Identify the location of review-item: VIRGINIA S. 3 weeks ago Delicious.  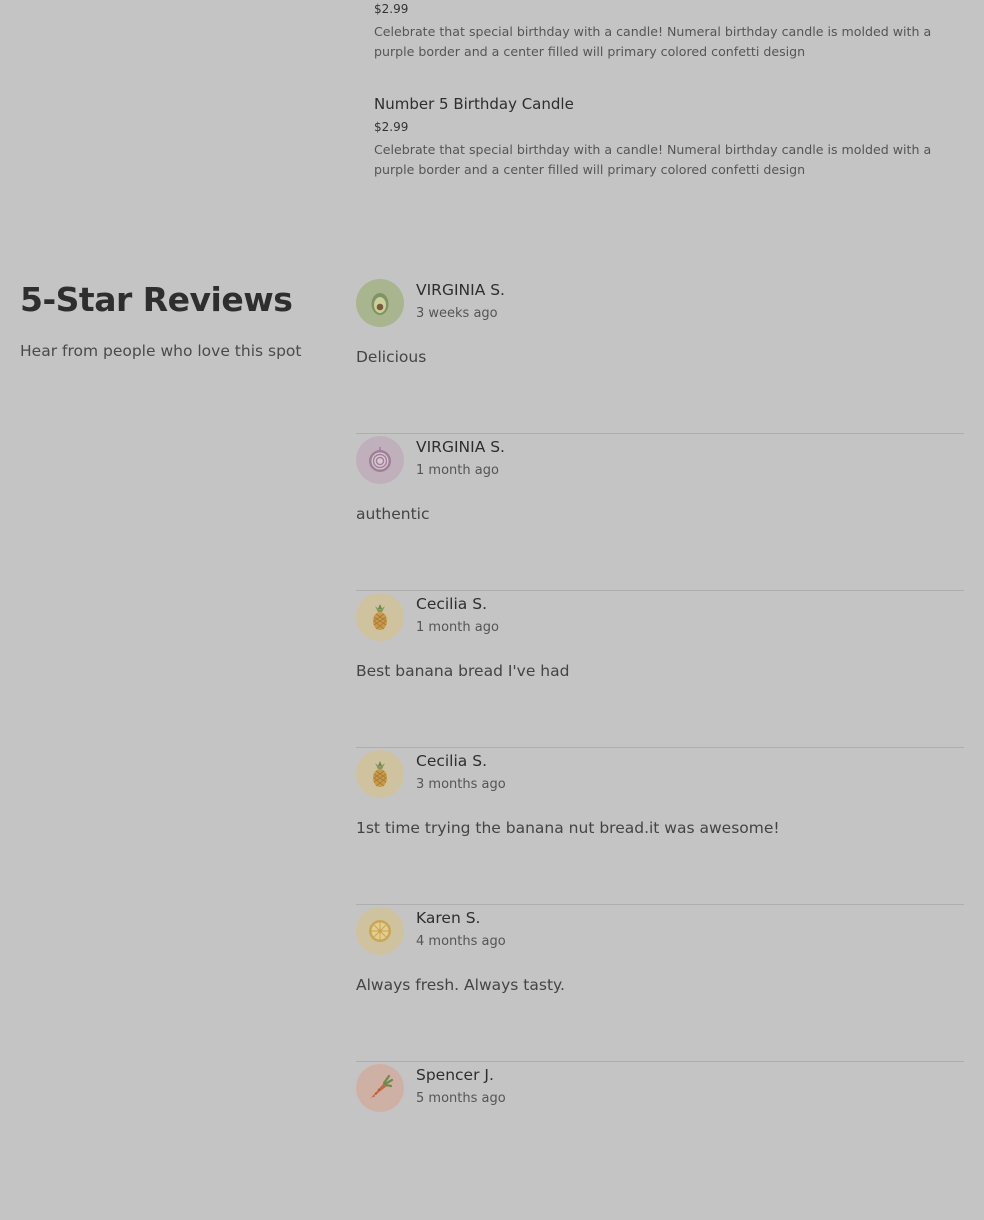
(660, 356).